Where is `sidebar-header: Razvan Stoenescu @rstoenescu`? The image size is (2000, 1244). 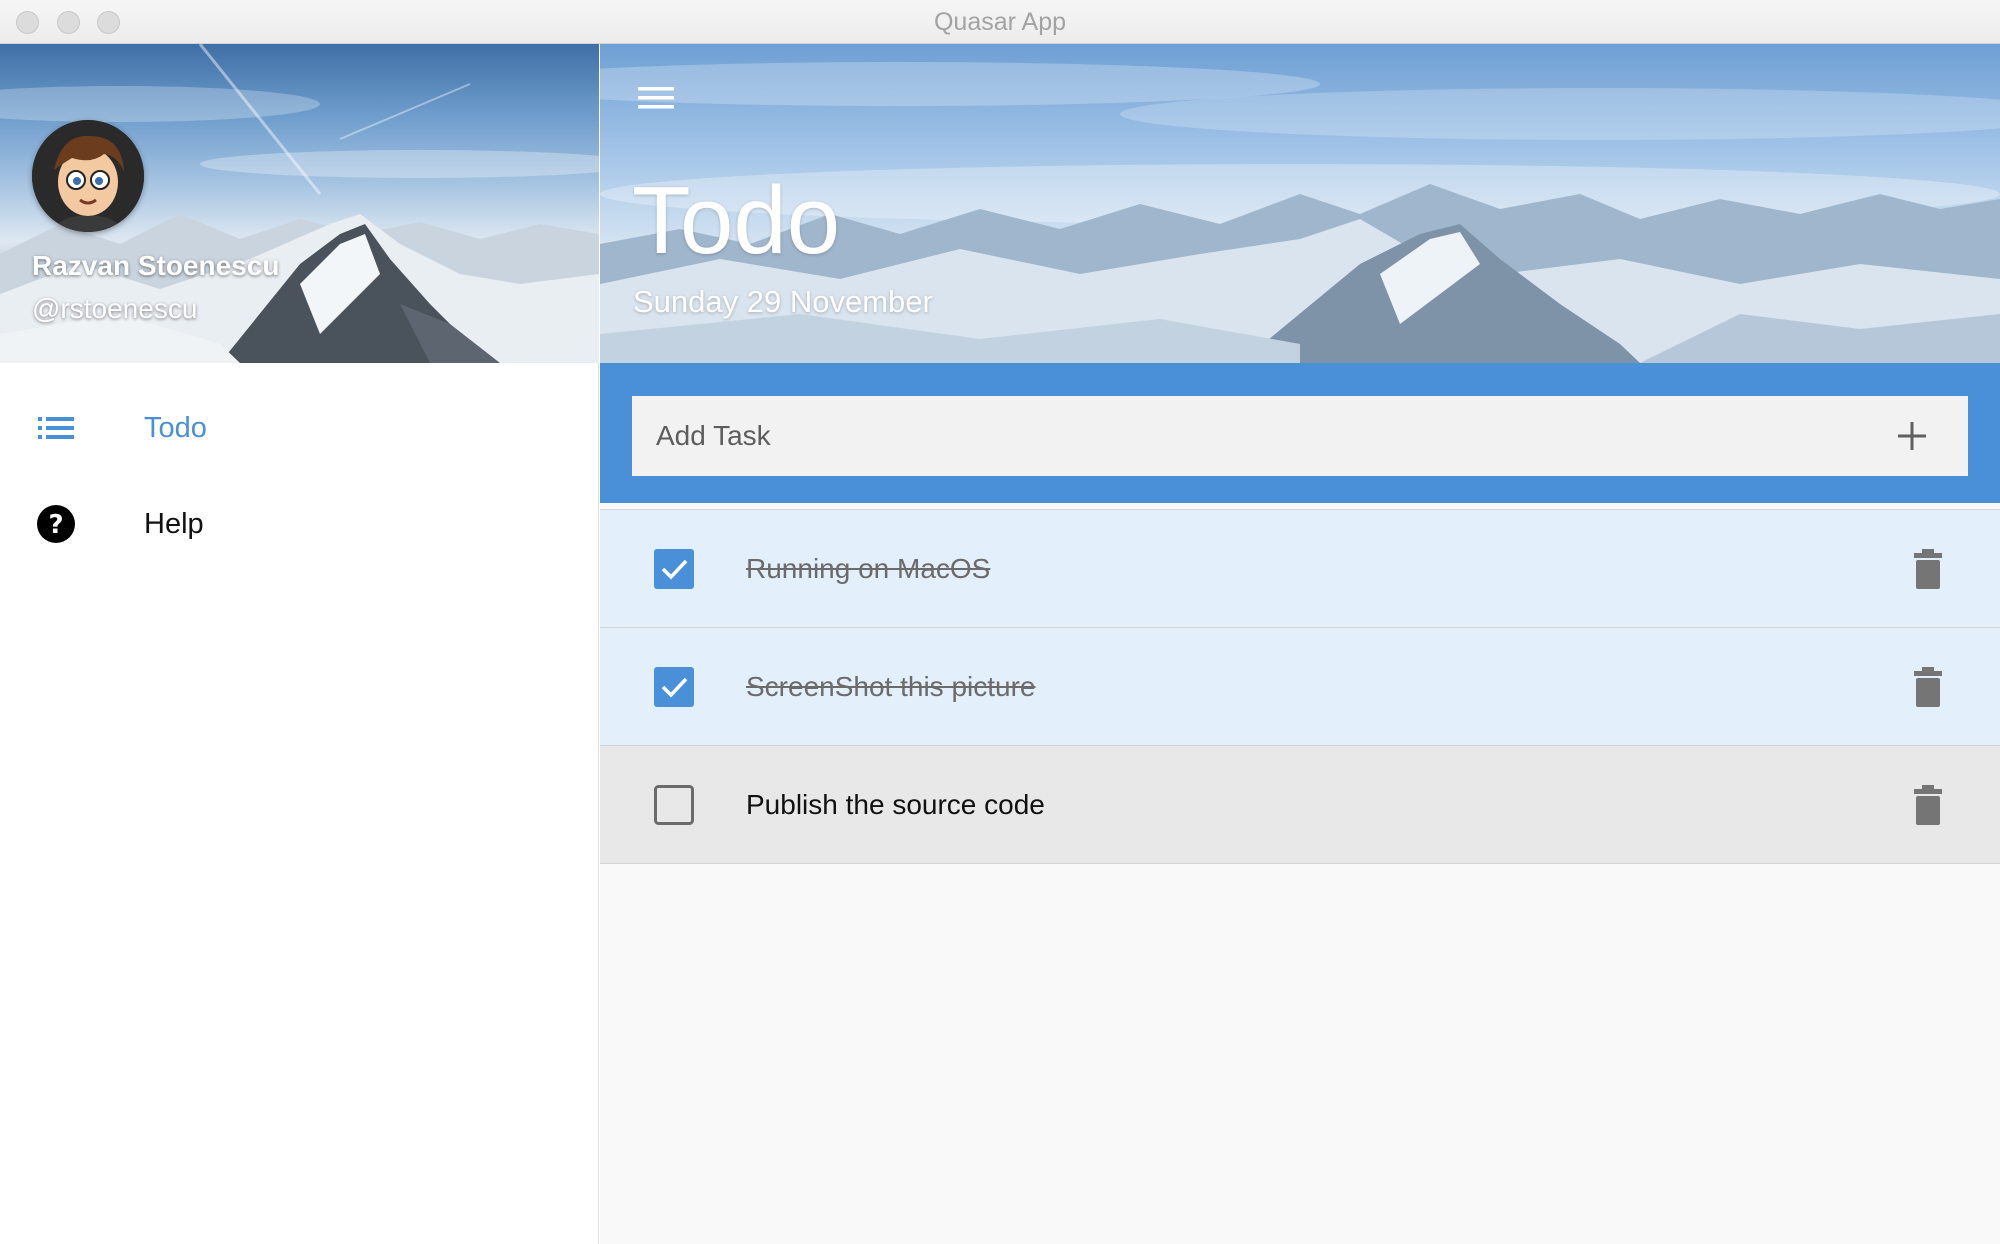
sidebar-header: Razvan Stoenescu @rstoenescu is located at coordinates (299, 203).